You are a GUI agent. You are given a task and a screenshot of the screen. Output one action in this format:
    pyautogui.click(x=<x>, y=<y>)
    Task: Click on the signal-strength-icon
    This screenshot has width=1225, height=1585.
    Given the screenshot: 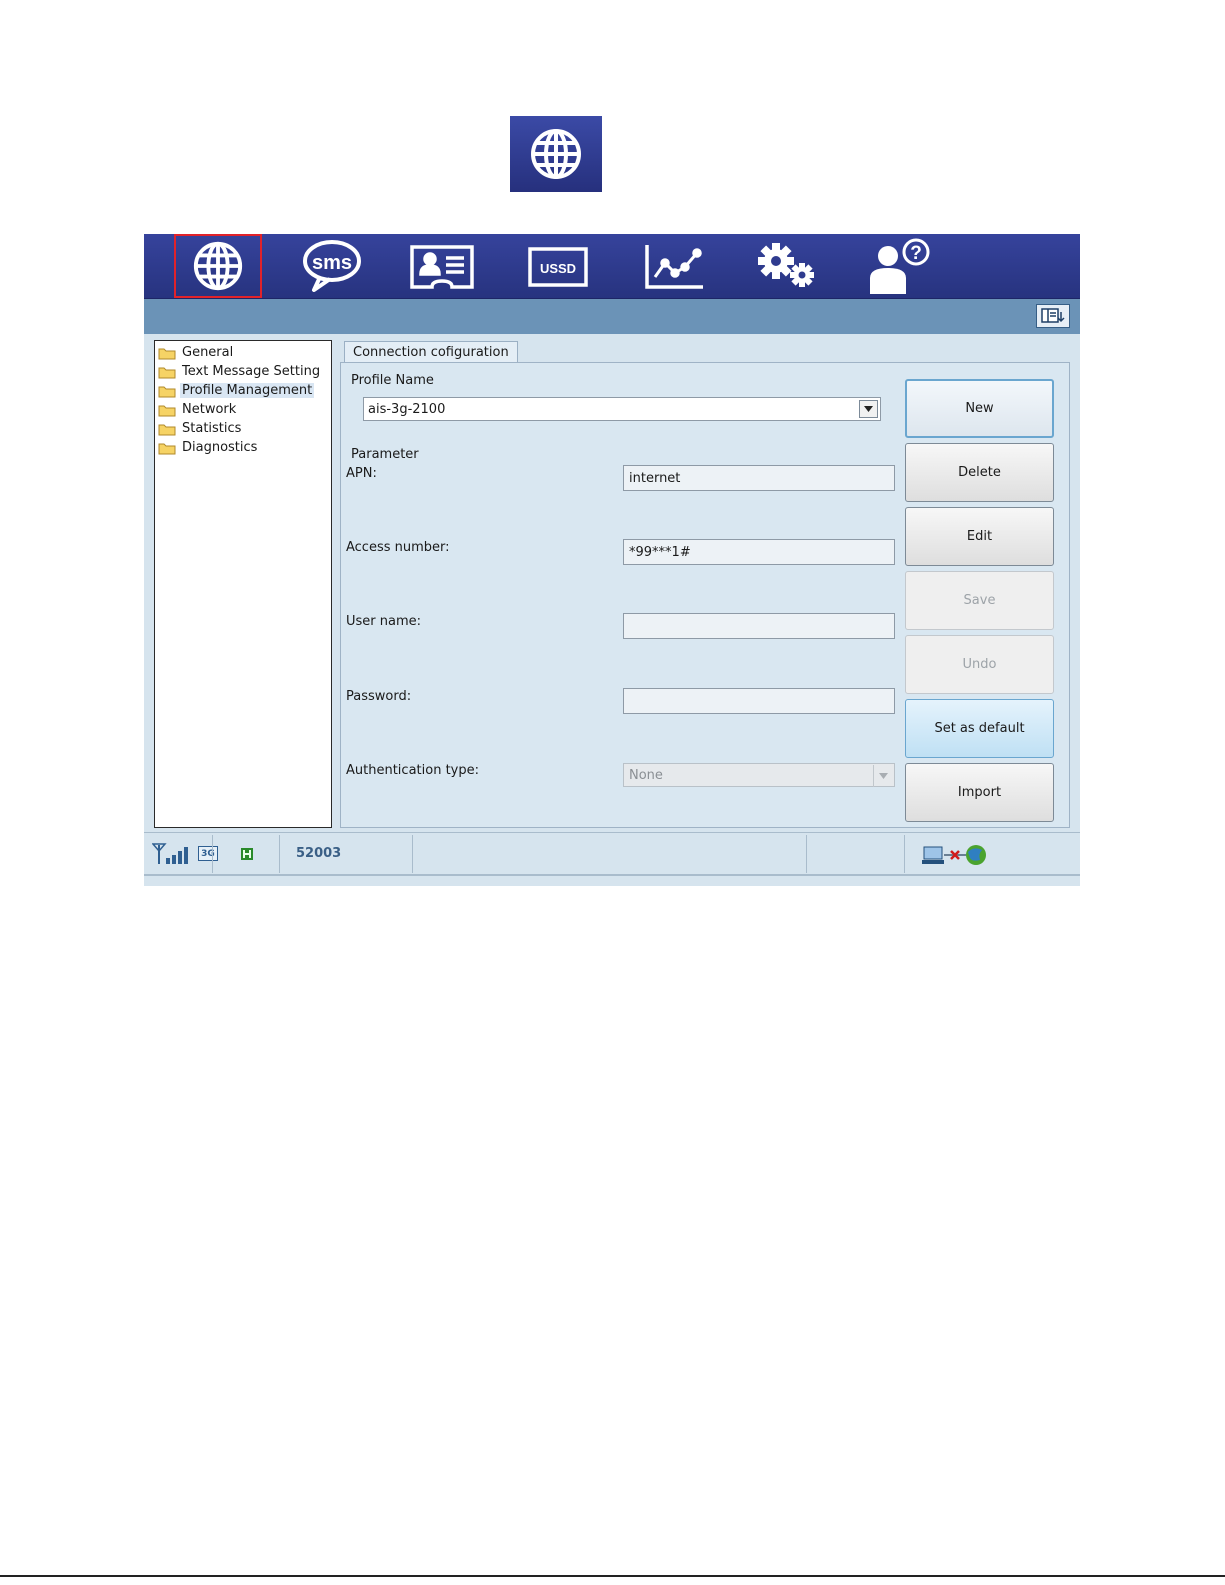 What is the action you would take?
    pyautogui.click(x=170, y=853)
    